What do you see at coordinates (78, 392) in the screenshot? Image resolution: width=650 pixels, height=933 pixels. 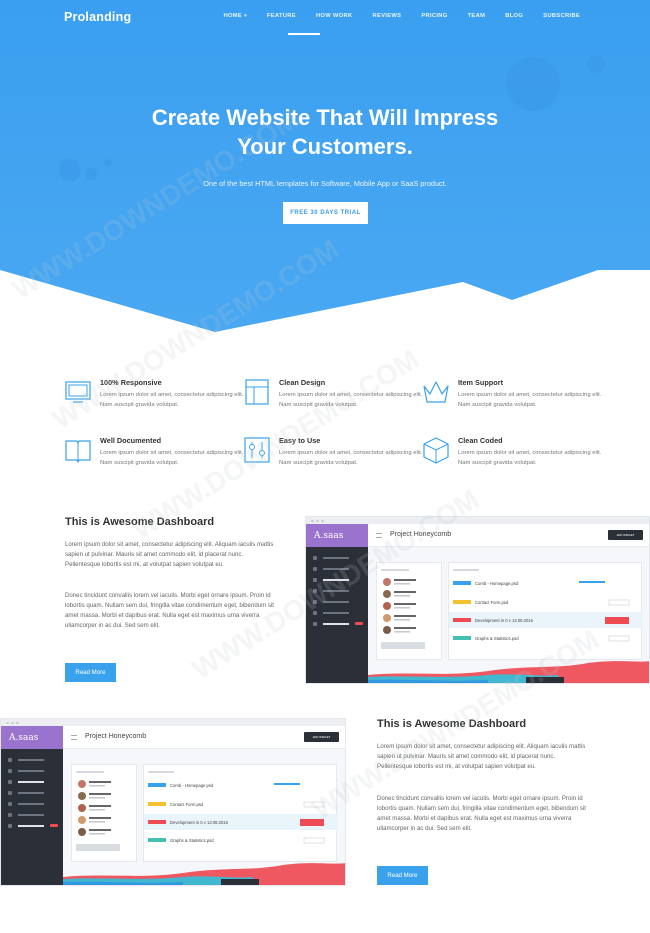 I see `monitor-icon` at bounding box center [78, 392].